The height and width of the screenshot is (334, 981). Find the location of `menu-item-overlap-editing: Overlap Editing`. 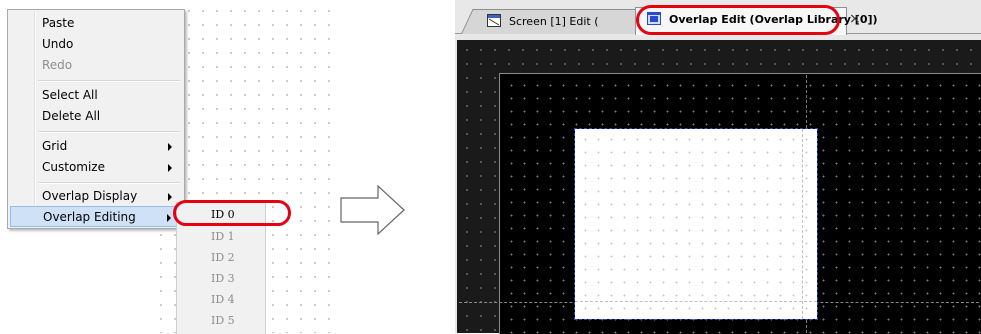

menu-item-overlap-editing: Overlap Editing is located at coordinates (96, 216).